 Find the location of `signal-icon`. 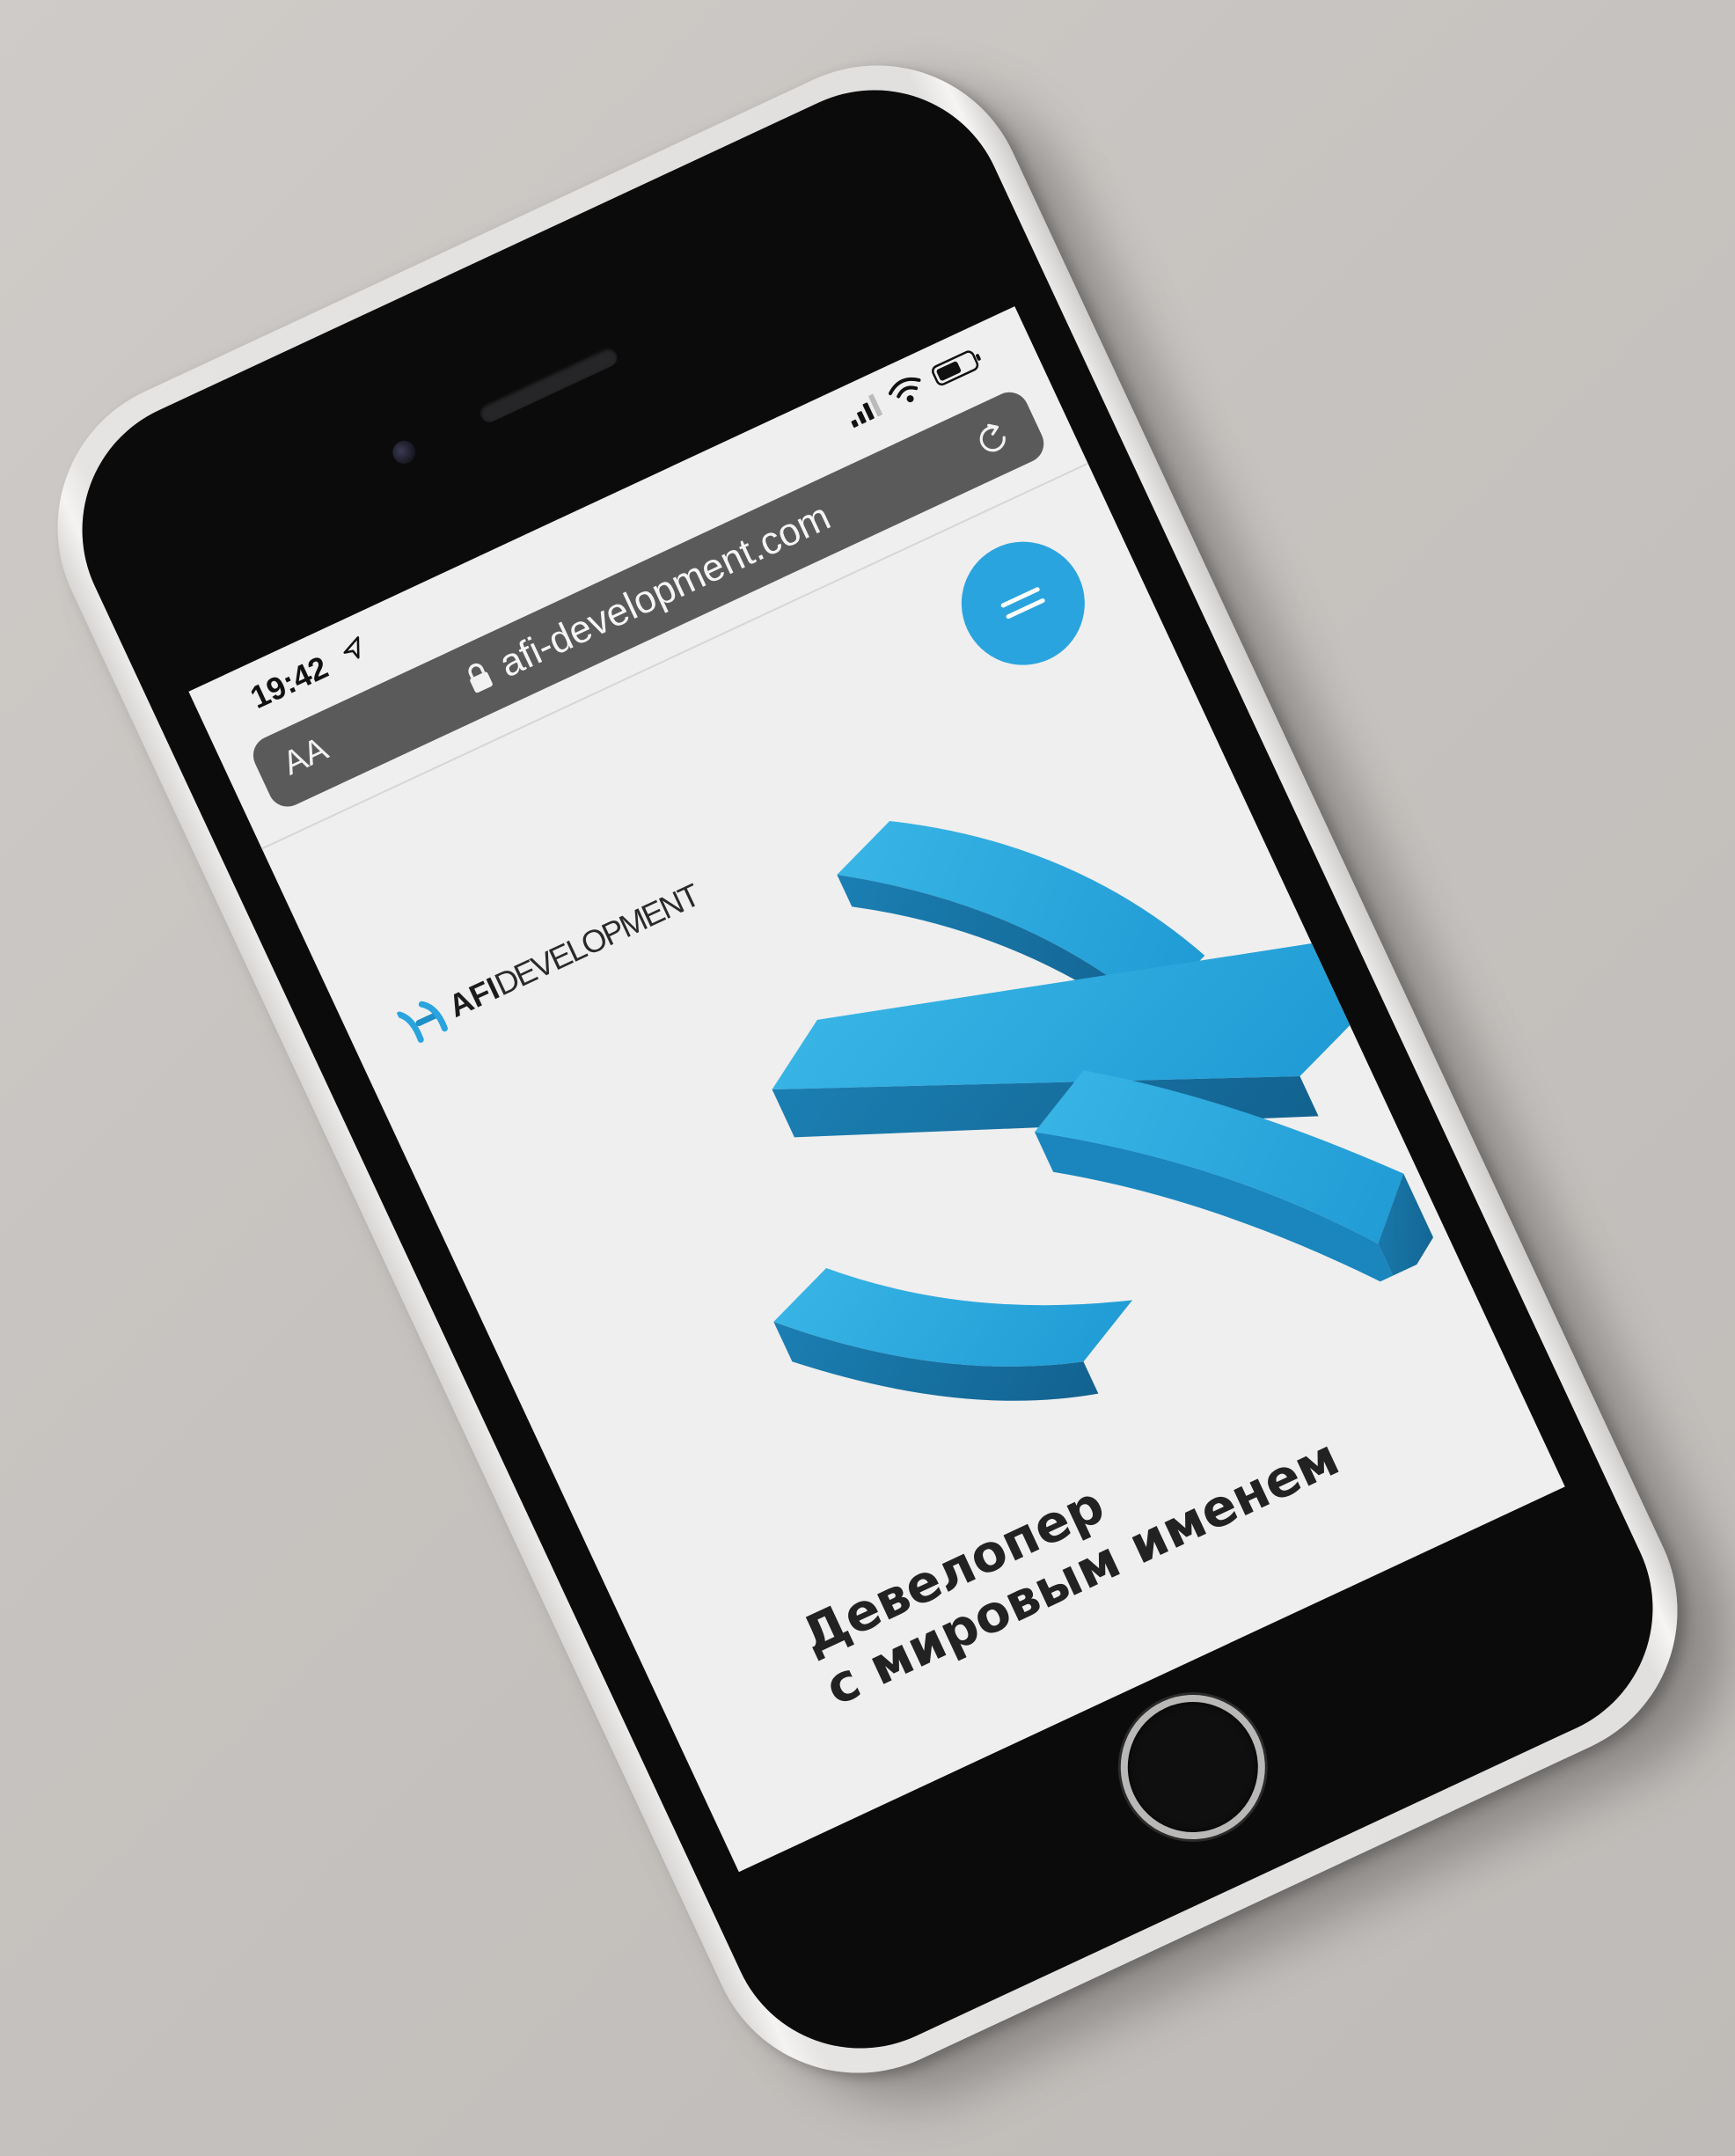

signal-icon is located at coordinates (866, 410).